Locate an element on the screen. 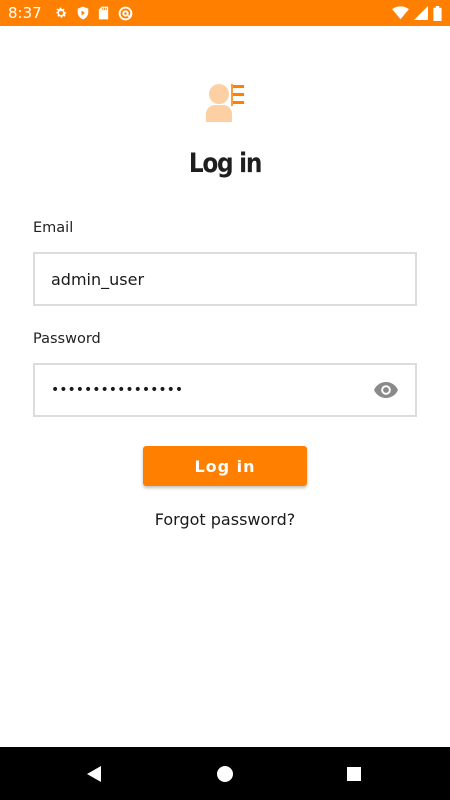  status-system-icons is located at coordinates (417, 13).